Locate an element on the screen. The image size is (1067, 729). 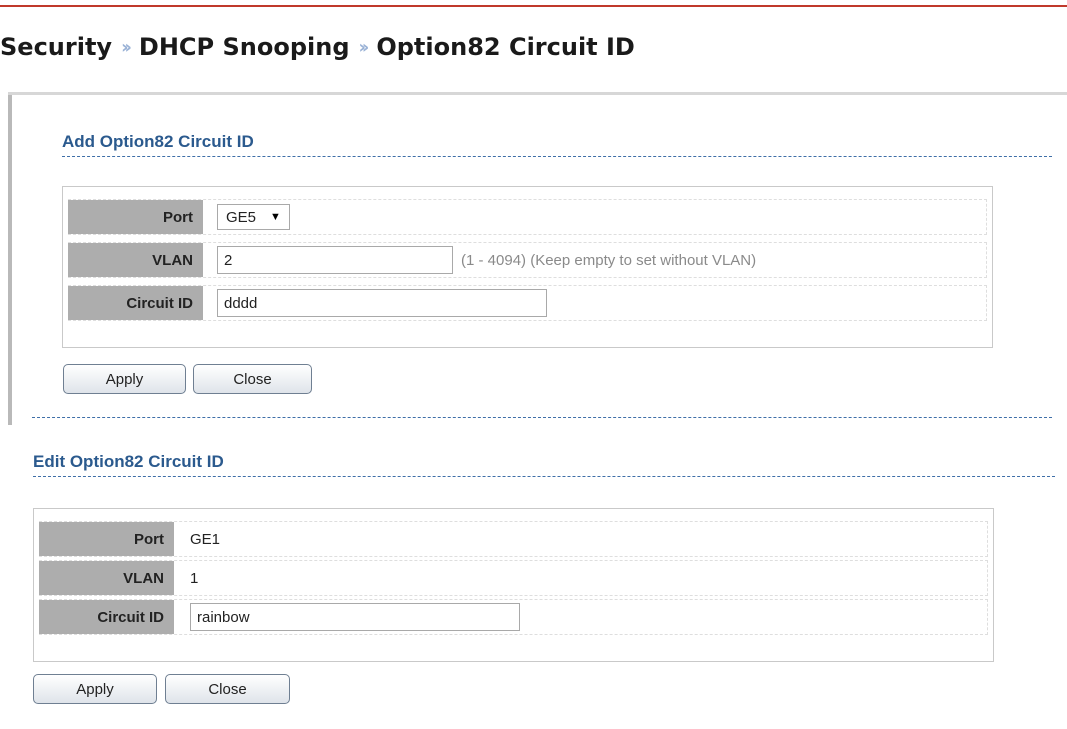
add-circuit-id-row: Circuit ID dddd is located at coordinates (527, 303).